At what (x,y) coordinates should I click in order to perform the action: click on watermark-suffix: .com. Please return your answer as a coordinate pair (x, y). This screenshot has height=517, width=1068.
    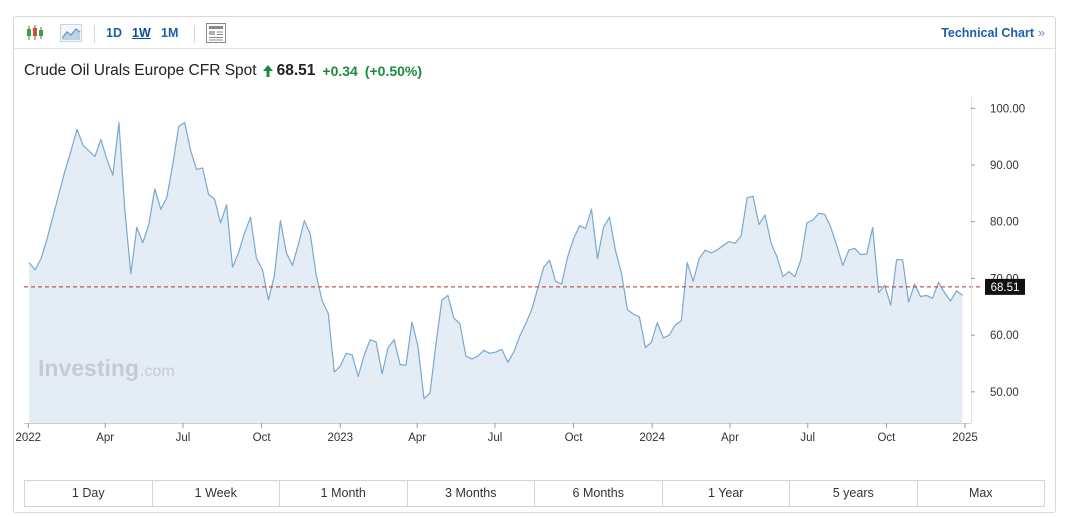
    Looking at the image, I should click on (157, 371).